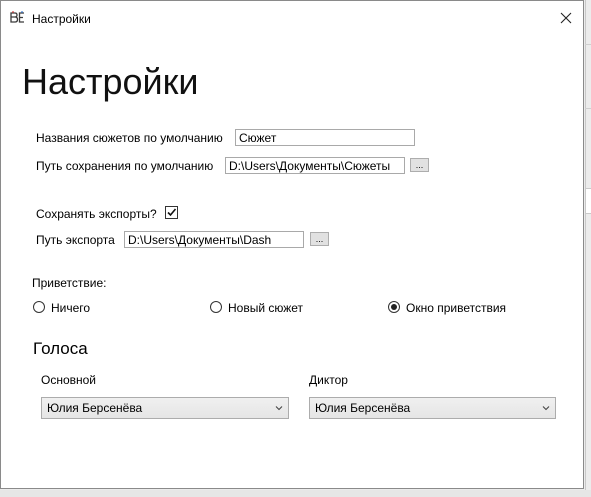 Image resolution: width=591 pixels, height=497 pixels. What do you see at coordinates (69, 283) in the screenshot?
I see `greeting-label: Приветствие:` at bounding box center [69, 283].